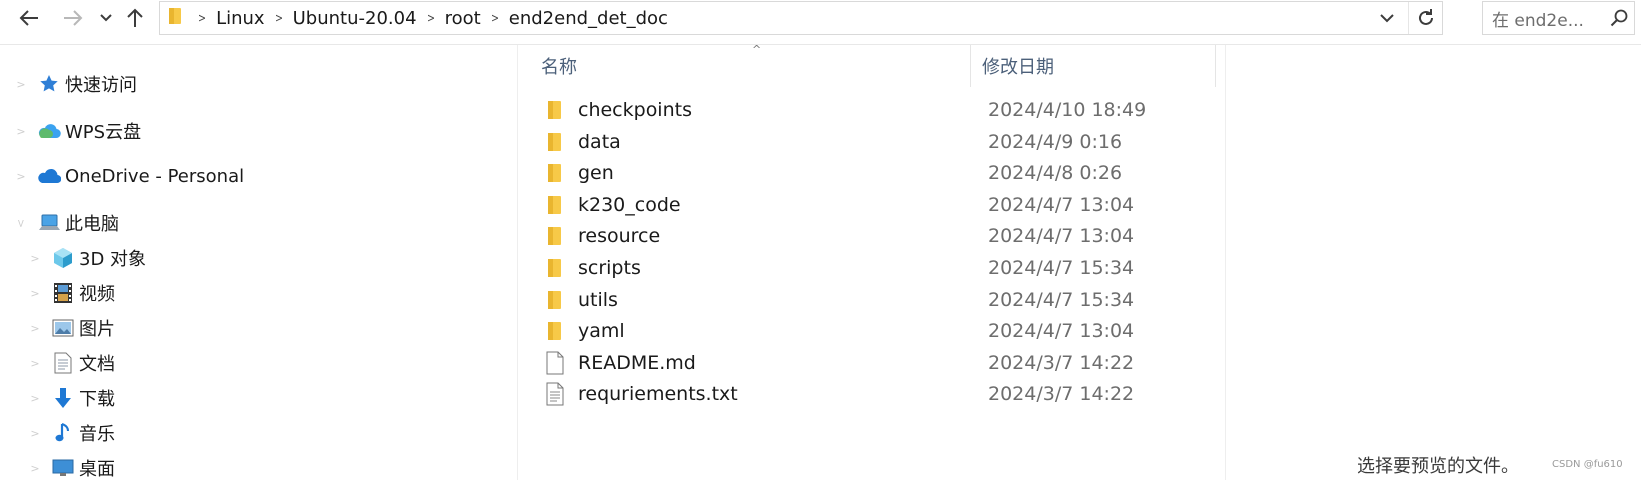  I want to click on file-modified-date: 2024/4/8 0:26, so click(1055, 173).